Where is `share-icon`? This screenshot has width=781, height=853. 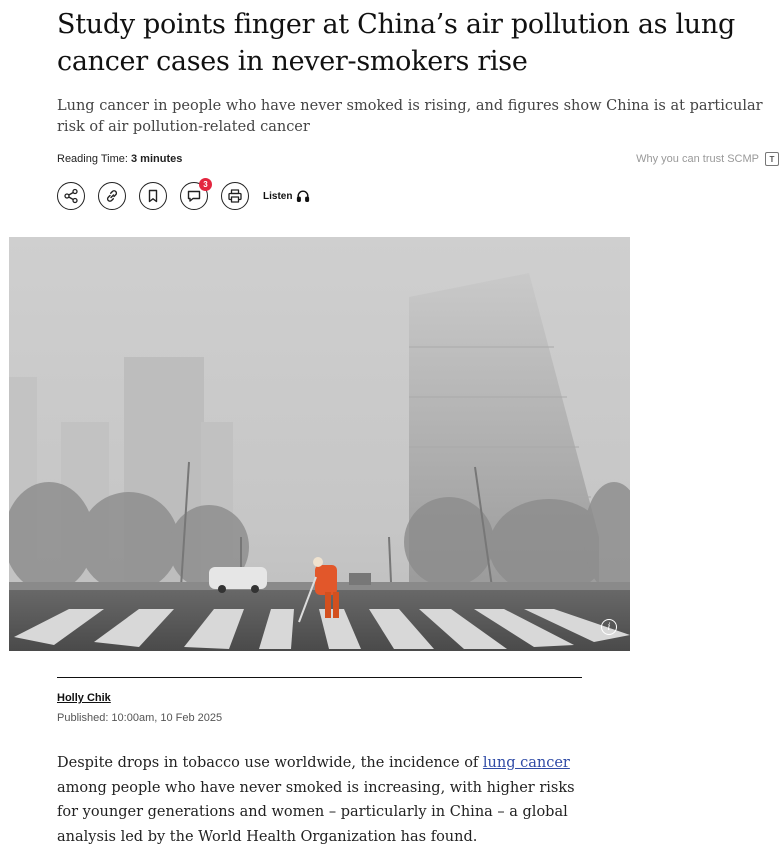
share-icon is located at coordinates (71, 196).